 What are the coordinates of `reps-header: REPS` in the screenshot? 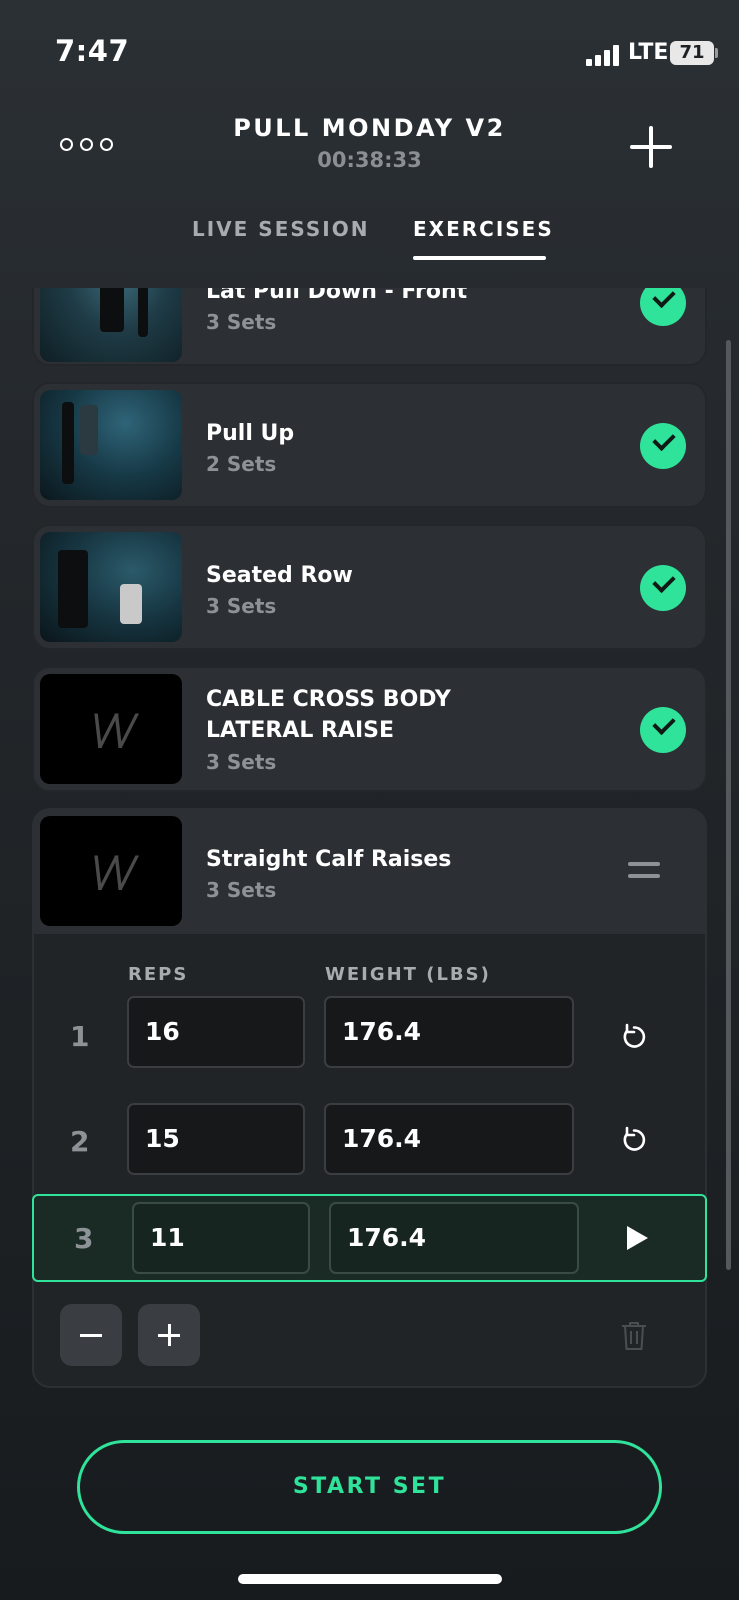 It's located at (158, 974).